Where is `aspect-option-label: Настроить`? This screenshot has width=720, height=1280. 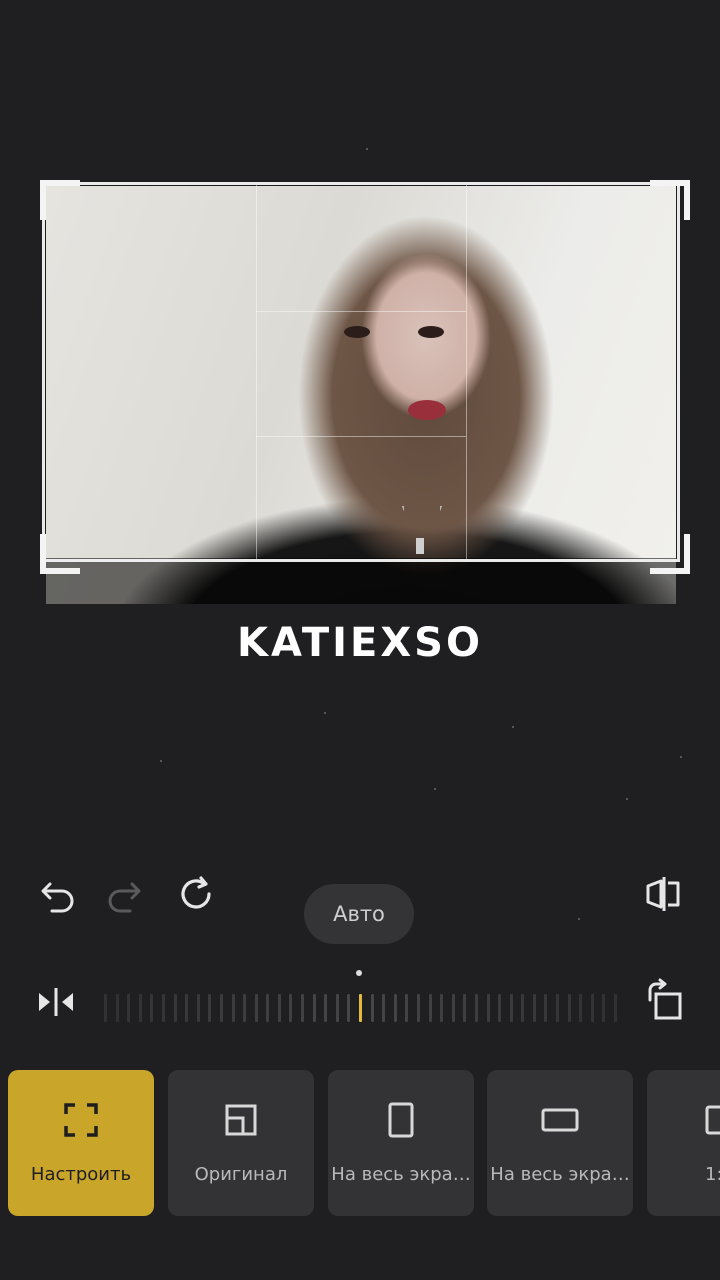
aspect-option-label: Настроить is located at coordinates (81, 1174).